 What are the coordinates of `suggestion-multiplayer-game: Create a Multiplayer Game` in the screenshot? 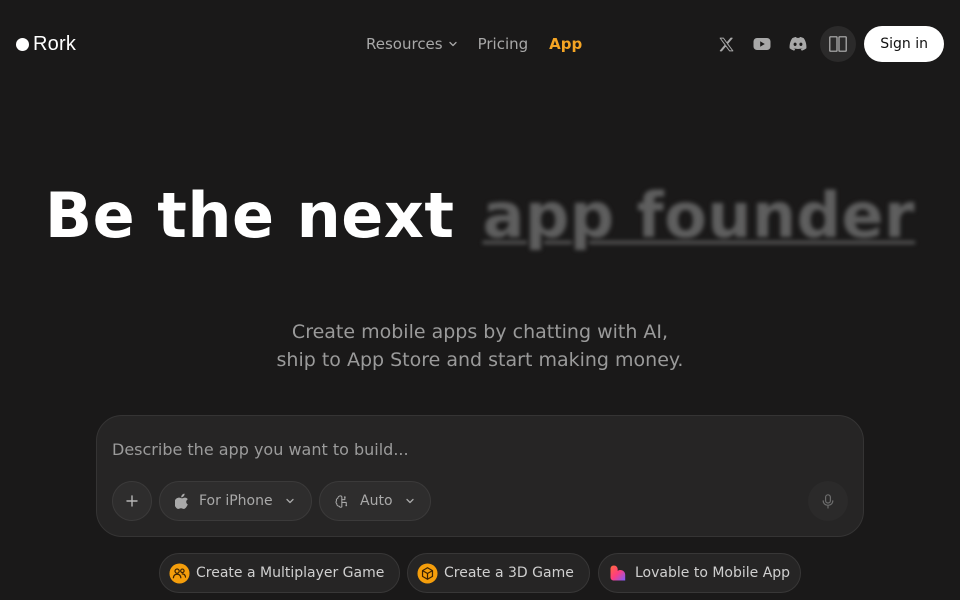 It's located at (279, 573).